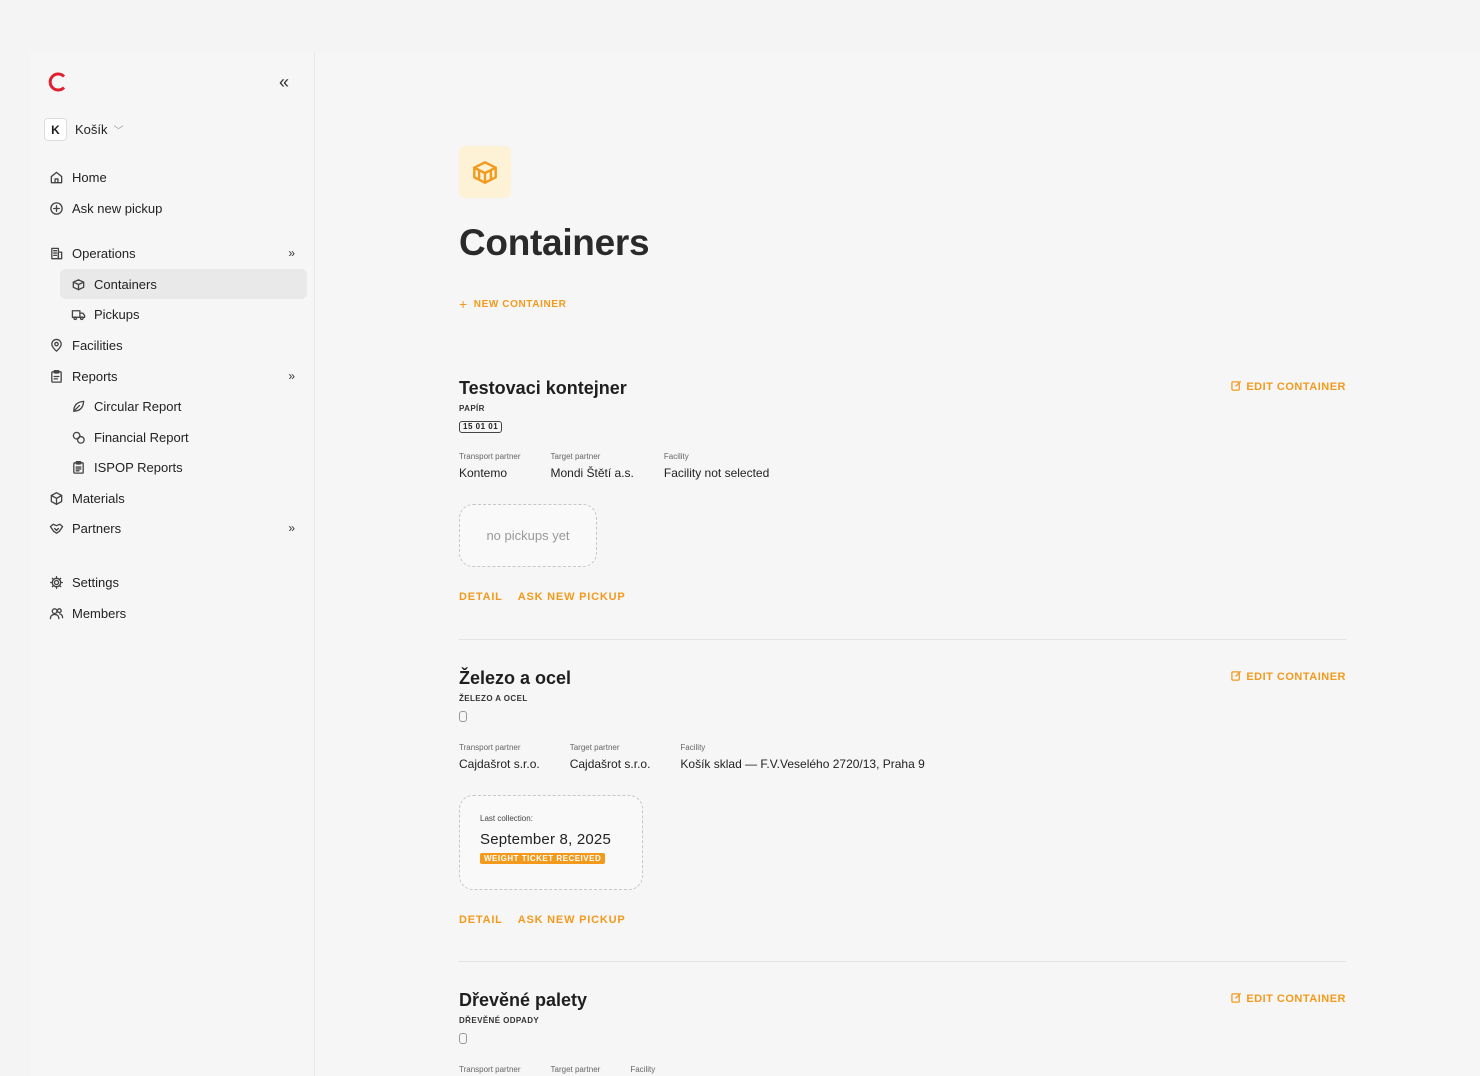 The width and height of the screenshot is (1480, 1076). I want to click on org-switcher: K Košík ﹀, so click(84, 129).